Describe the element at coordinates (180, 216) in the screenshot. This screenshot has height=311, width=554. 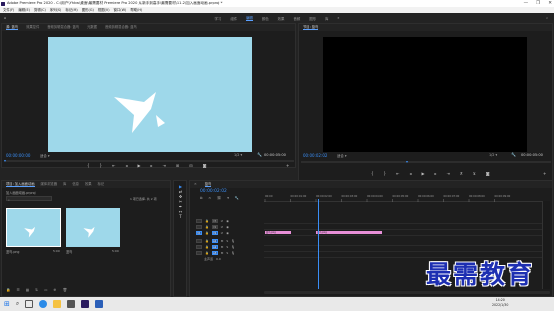
I see `type-tool-icon: T` at that location.